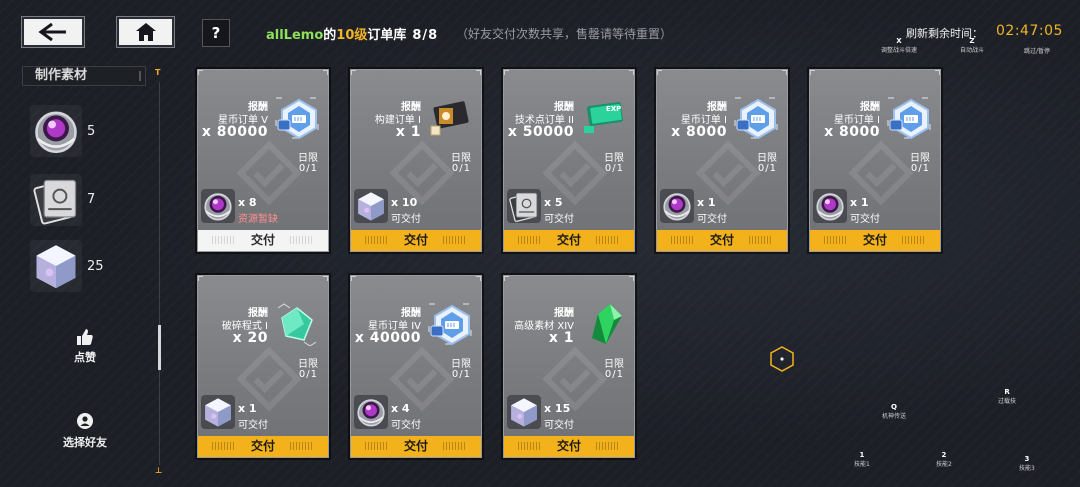 Image resolution: width=1080 pixels, height=487 pixels. Describe the element at coordinates (85, 357) in the screenshot. I see `like-label: 点赞` at that location.